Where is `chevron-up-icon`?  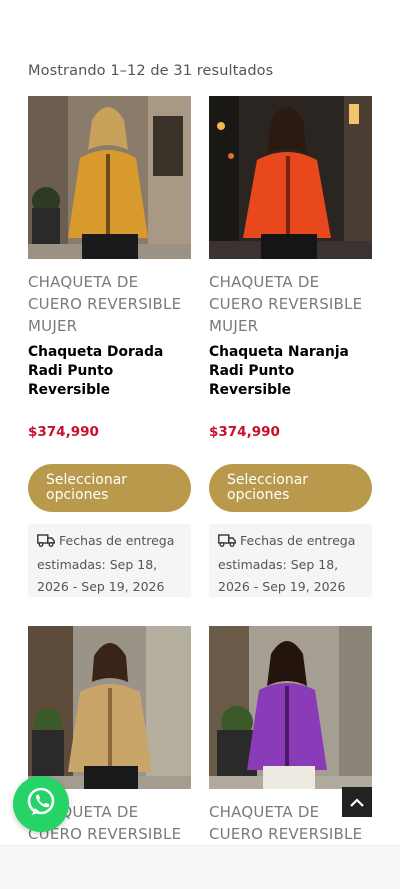 chevron-up-icon is located at coordinates (357, 802).